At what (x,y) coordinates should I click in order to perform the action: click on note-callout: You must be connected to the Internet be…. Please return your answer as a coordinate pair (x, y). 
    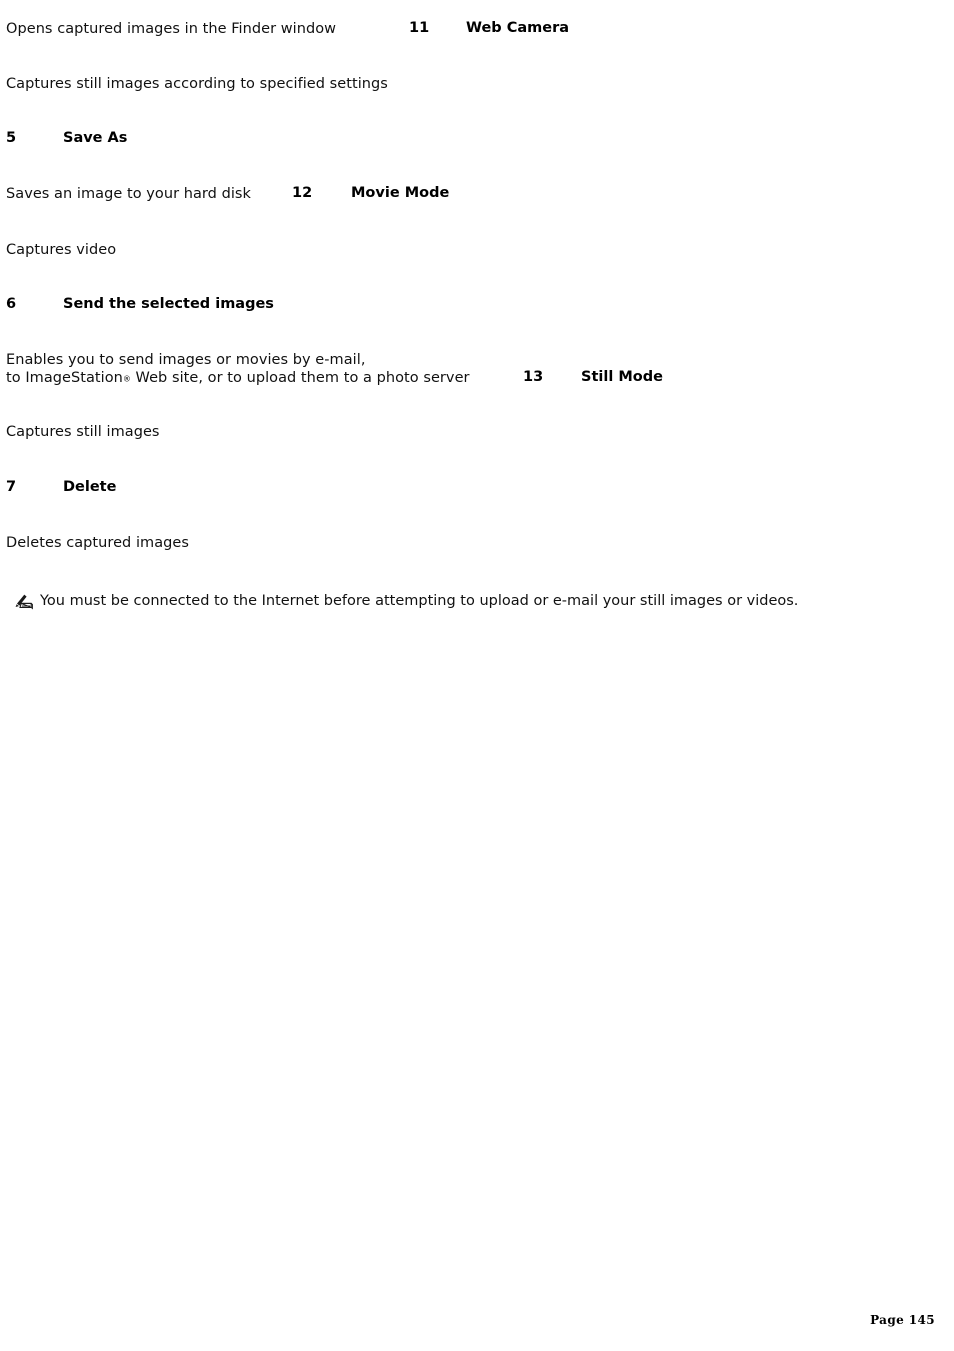
    Looking at the image, I should click on (406, 601).